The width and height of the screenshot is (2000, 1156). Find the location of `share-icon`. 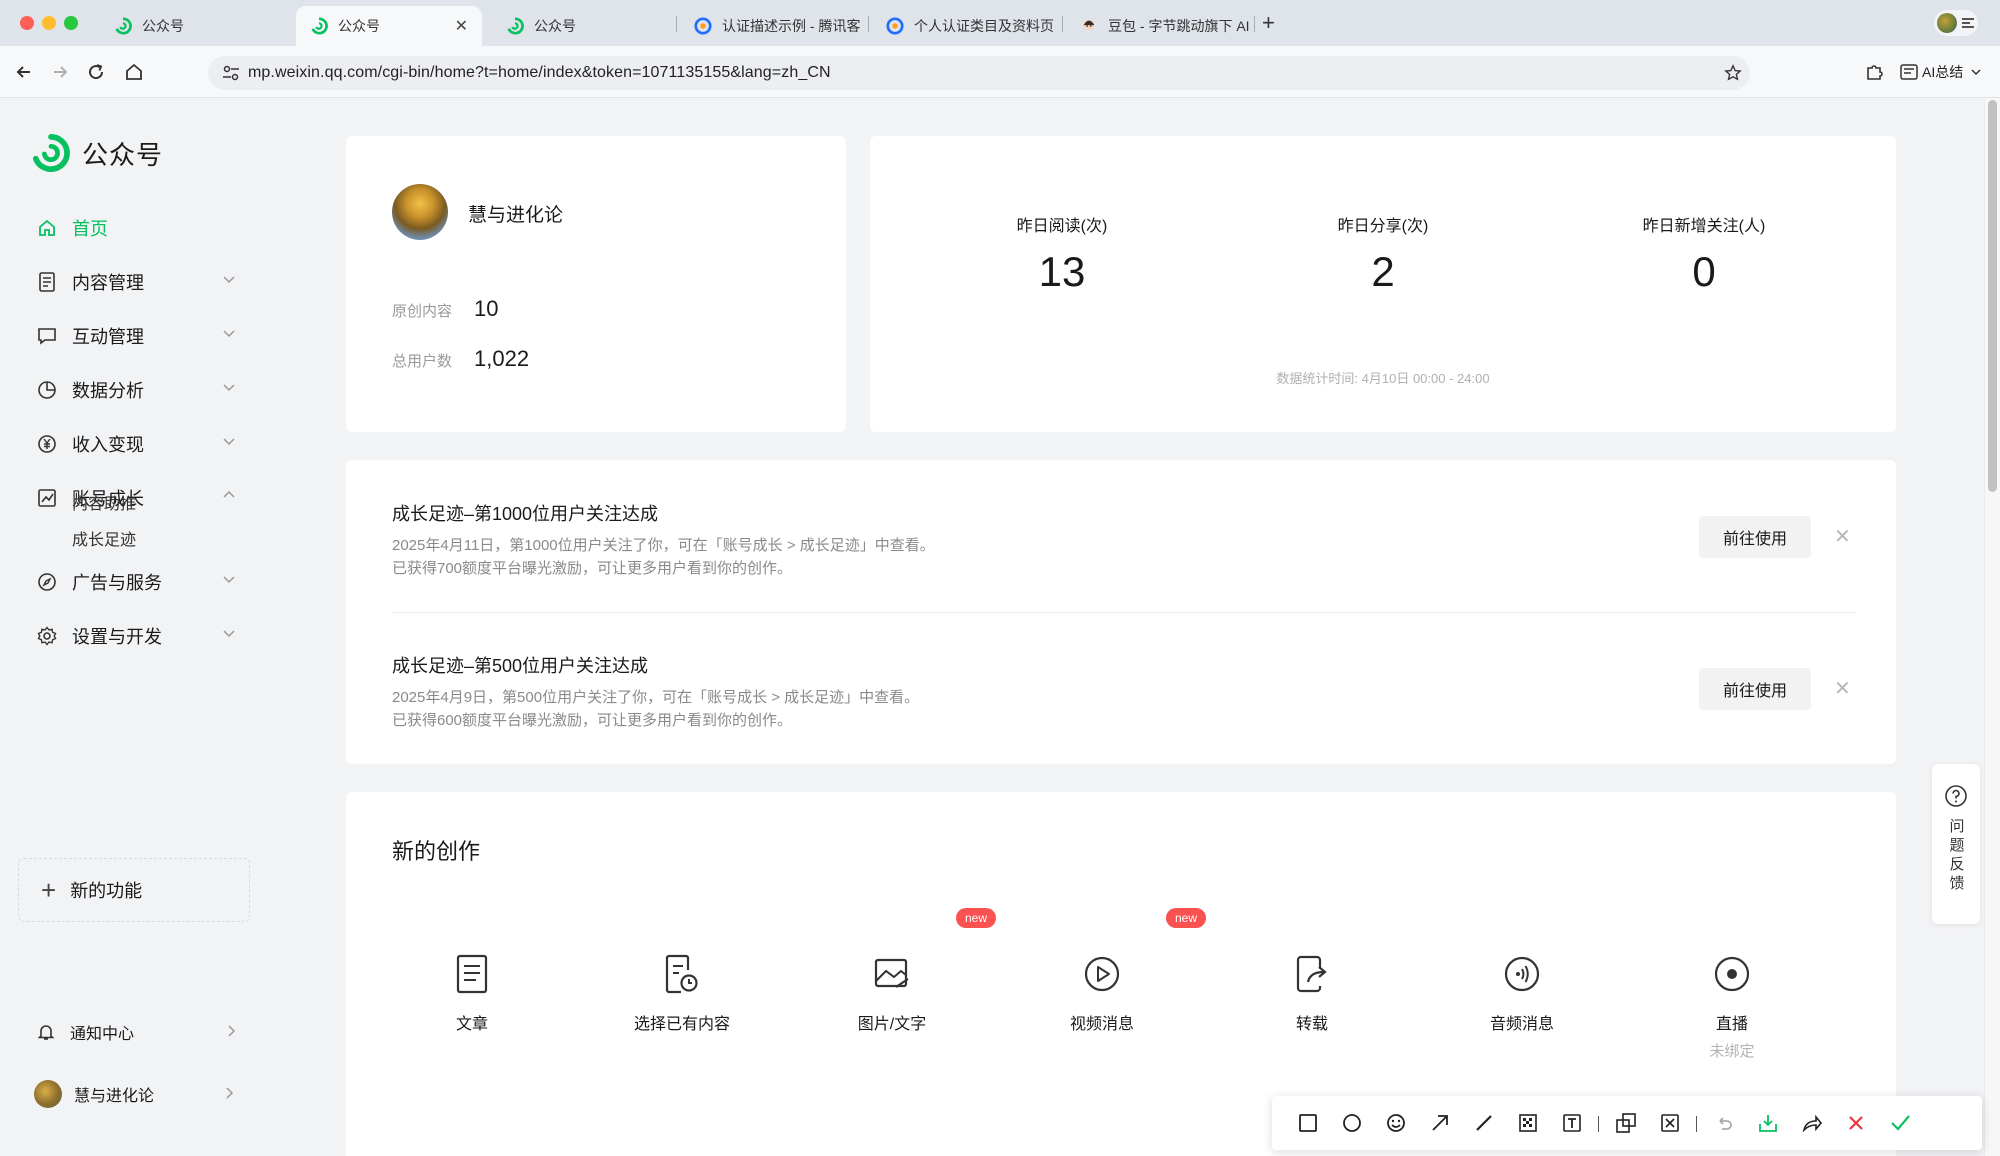

share-icon is located at coordinates (1812, 1123).